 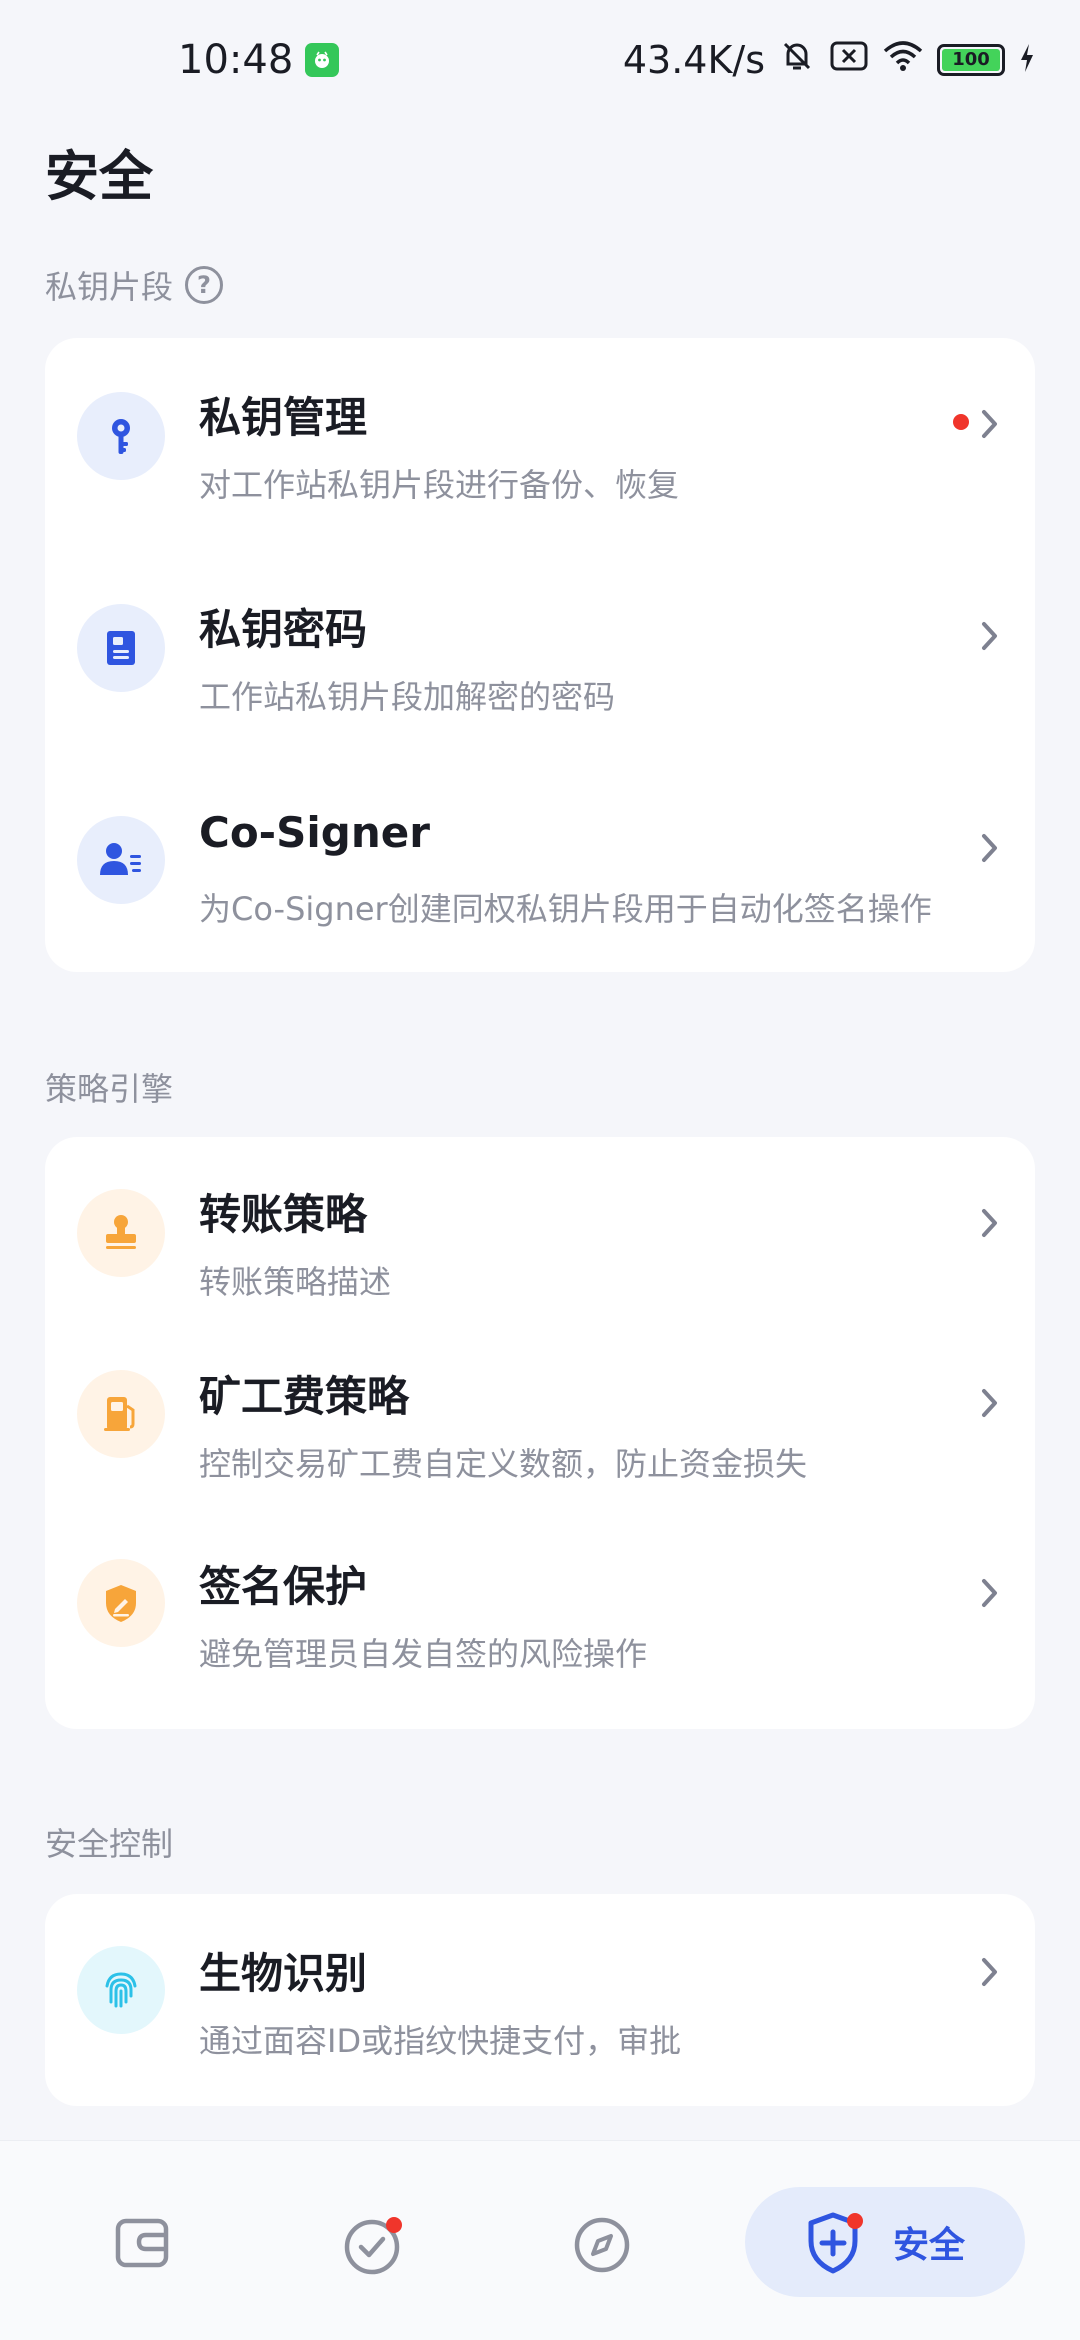 What do you see at coordinates (540, 1422) in the screenshot?
I see `row-miner-fee-policy: 矿工费策略 控制交易矿工费自定义数额，防止资金损失` at bounding box center [540, 1422].